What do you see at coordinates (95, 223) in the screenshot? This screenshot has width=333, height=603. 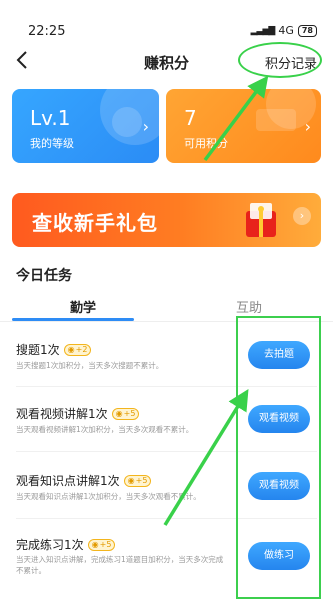 I see `banner-title: 查收新手礼包` at bounding box center [95, 223].